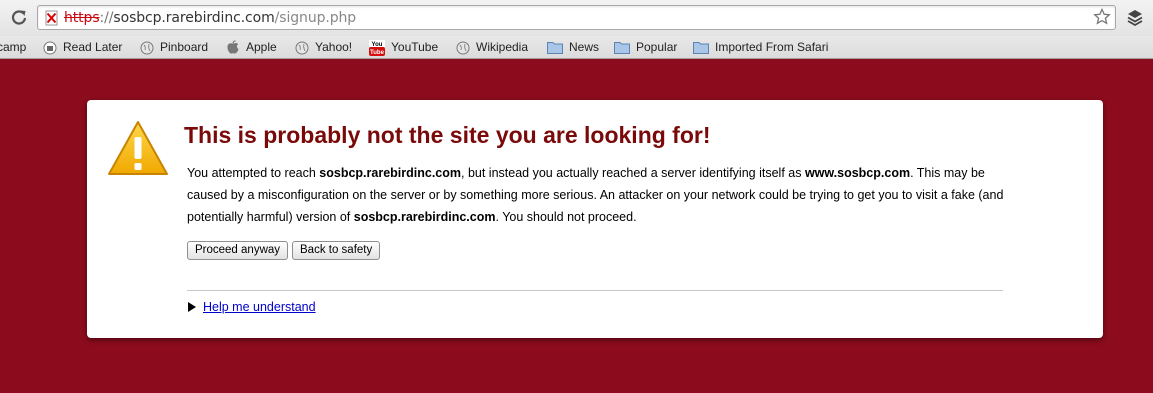  What do you see at coordinates (595, 290) in the screenshot?
I see `divider` at bounding box center [595, 290].